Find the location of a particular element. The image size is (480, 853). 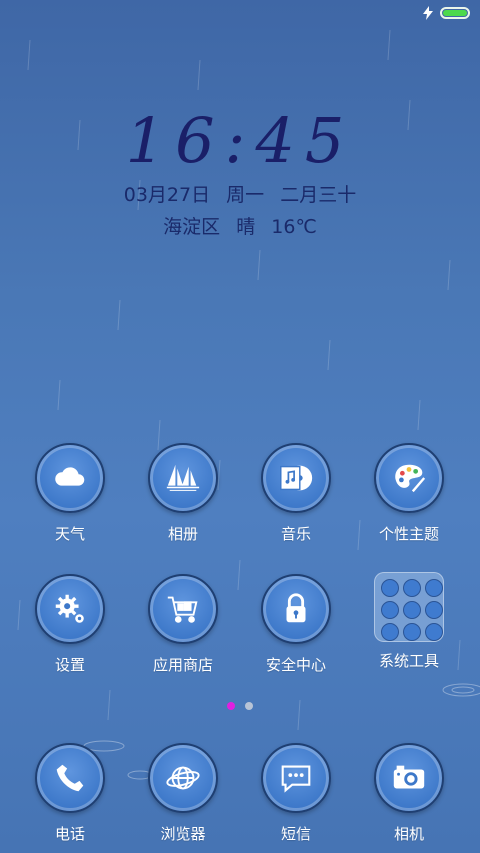

dock-camera: 相机 is located at coordinates (409, 793).